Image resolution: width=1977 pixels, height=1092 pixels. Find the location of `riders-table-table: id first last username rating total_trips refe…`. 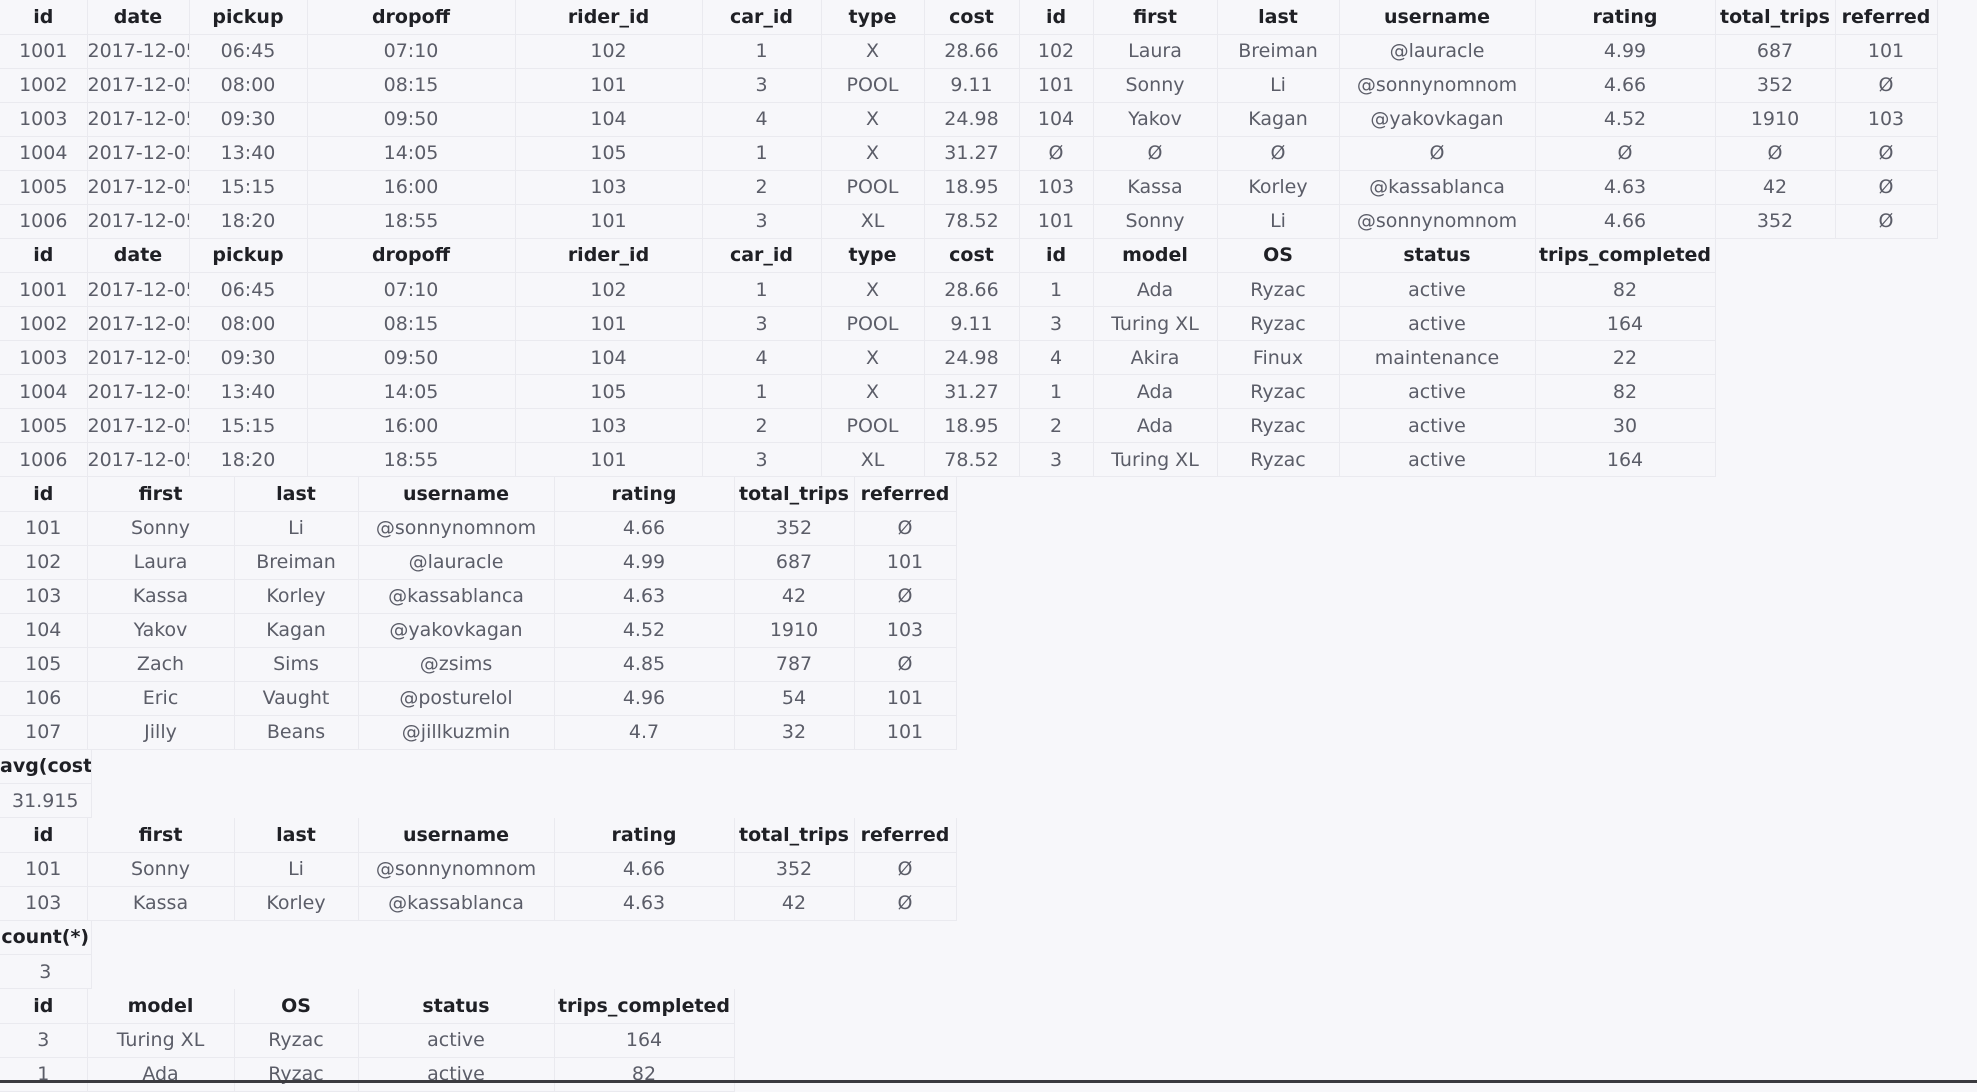

riders-table-table: id first last username rating total_trips refe… is located at coordinates (478, 613).